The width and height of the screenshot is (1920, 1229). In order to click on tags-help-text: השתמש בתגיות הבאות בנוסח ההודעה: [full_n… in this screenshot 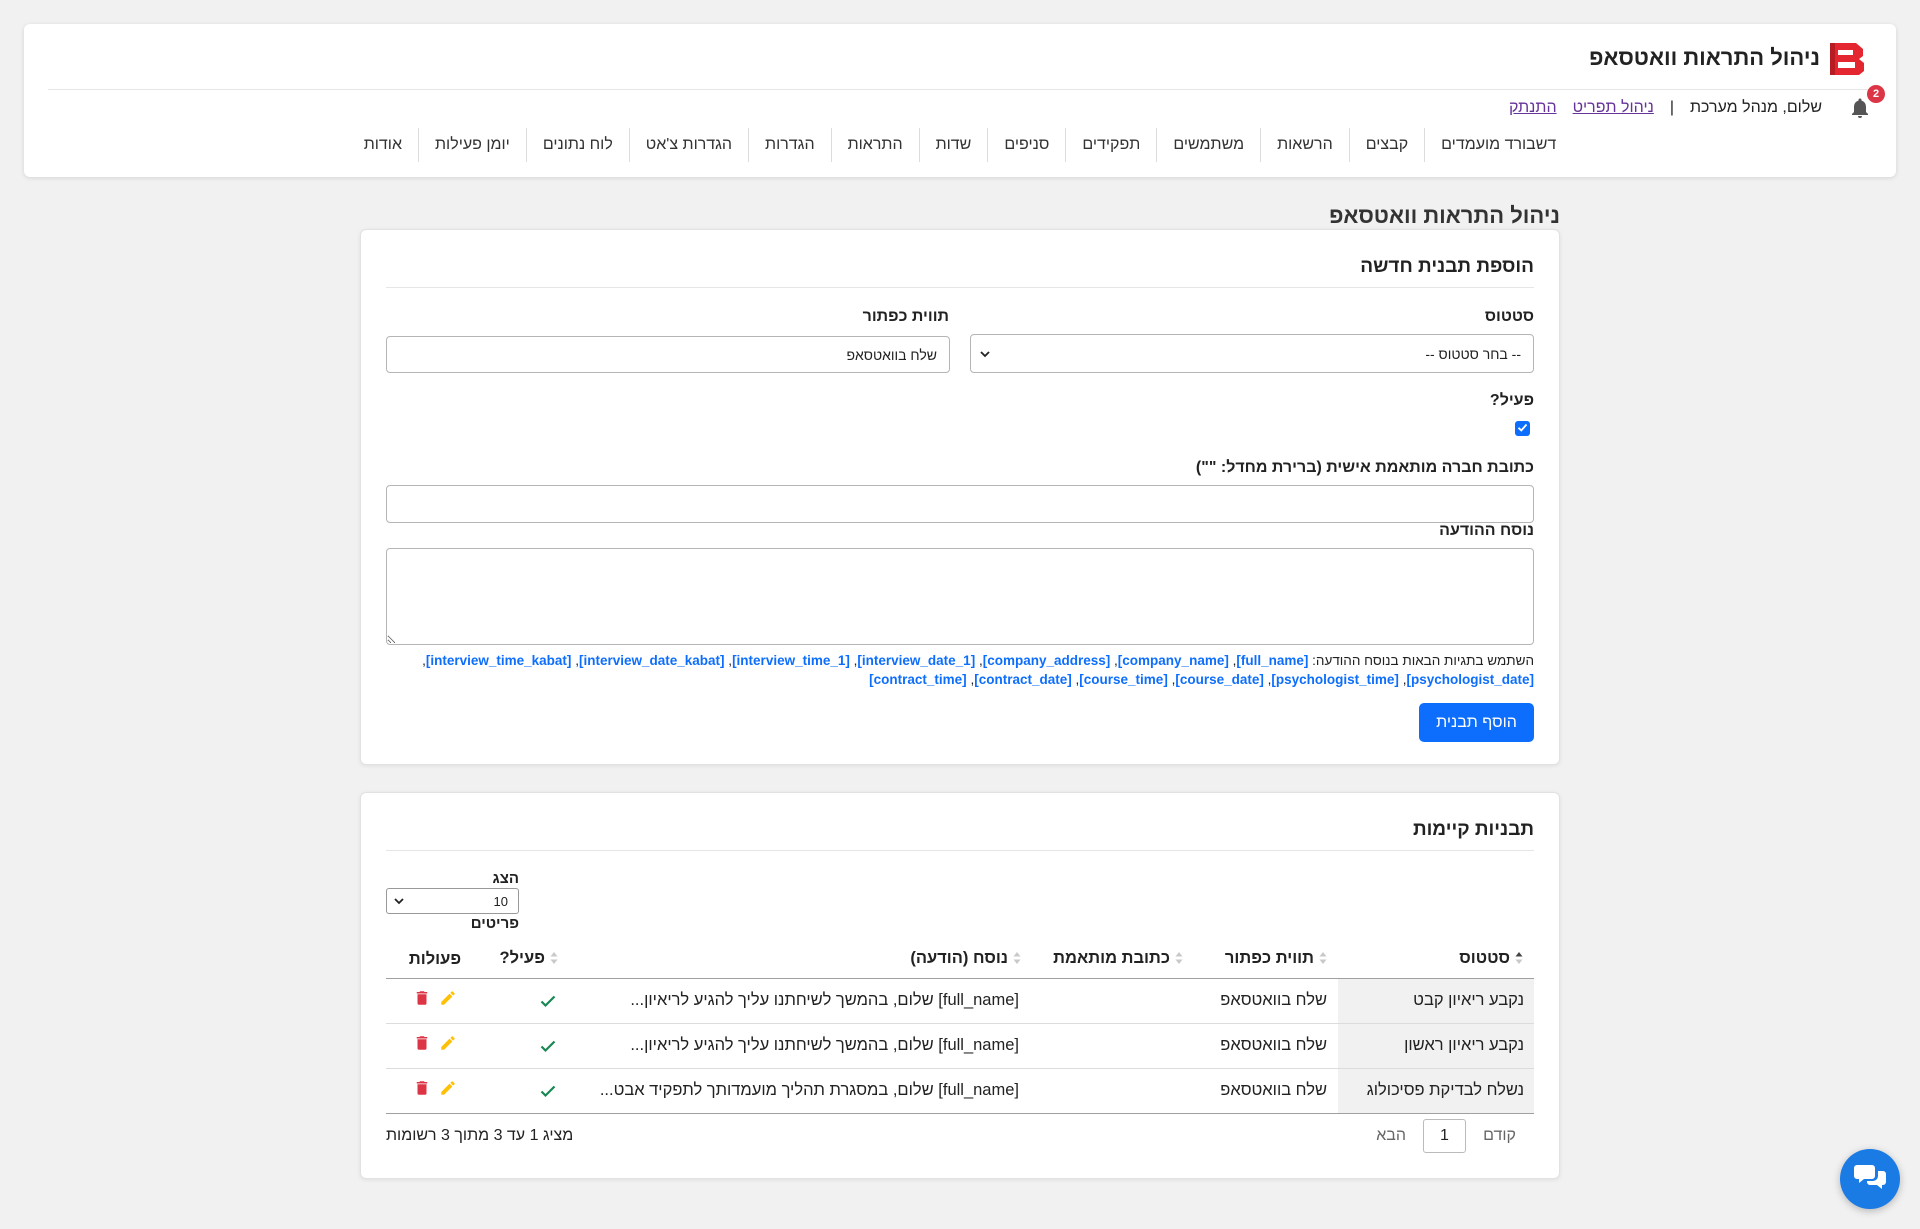, I will do `click(960, 670)`.